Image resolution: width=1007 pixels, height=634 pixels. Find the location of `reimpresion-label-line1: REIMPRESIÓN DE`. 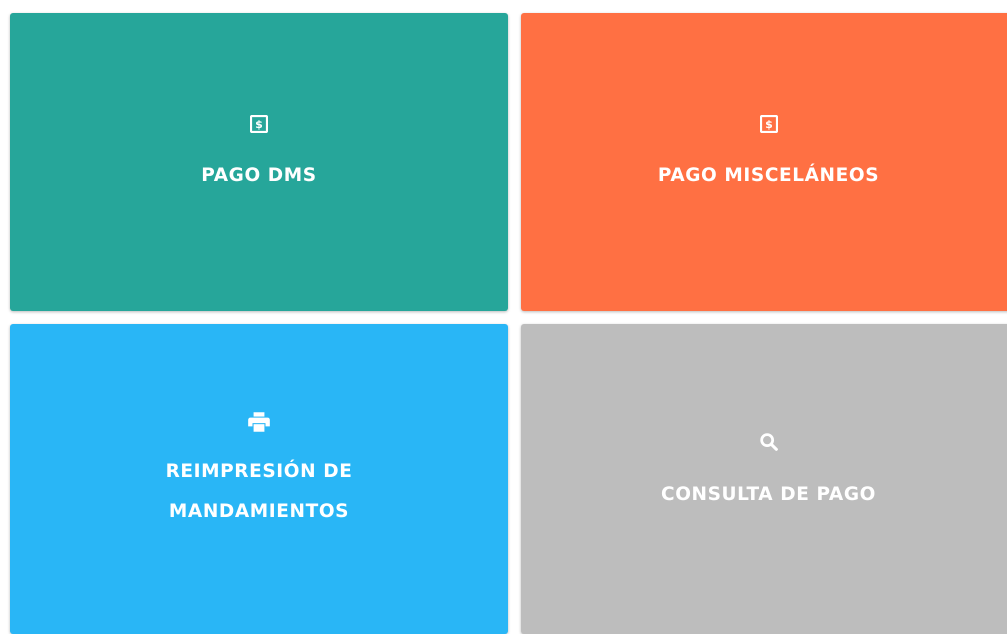

reimpresion-label-line1: REIMPRESIÓN DE is located at coordinates (259, 471).